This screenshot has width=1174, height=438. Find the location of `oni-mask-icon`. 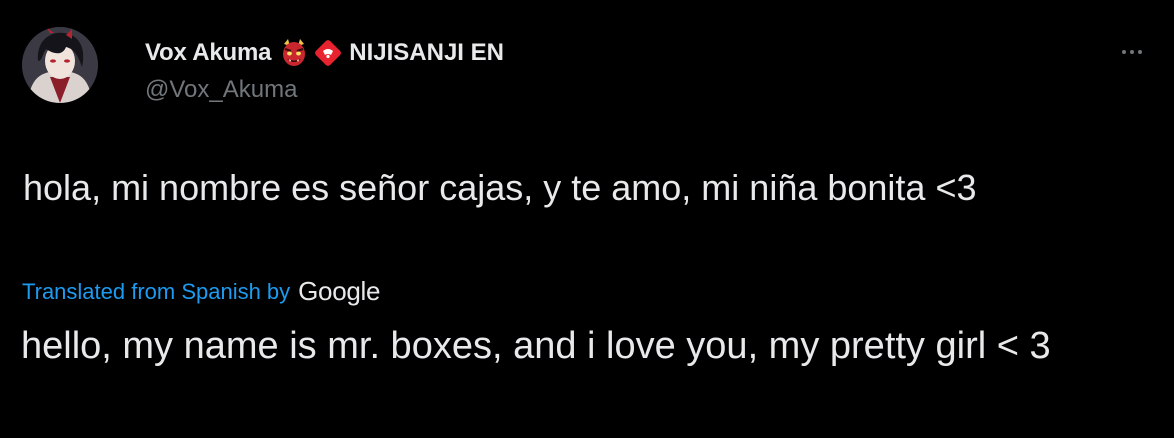

oni-mask-icon is located at coordinates (294, 53).